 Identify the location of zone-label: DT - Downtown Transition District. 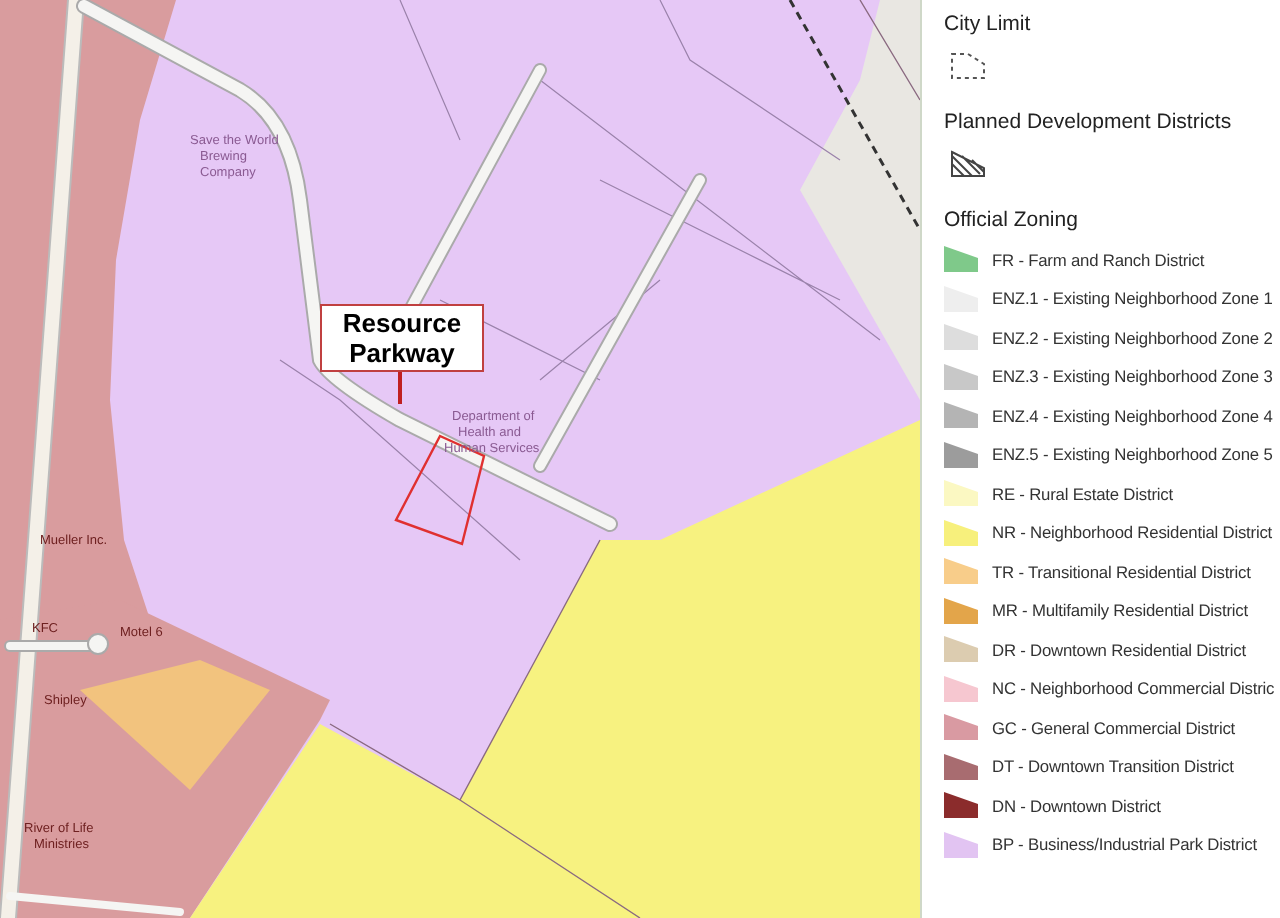
(1113, 766).